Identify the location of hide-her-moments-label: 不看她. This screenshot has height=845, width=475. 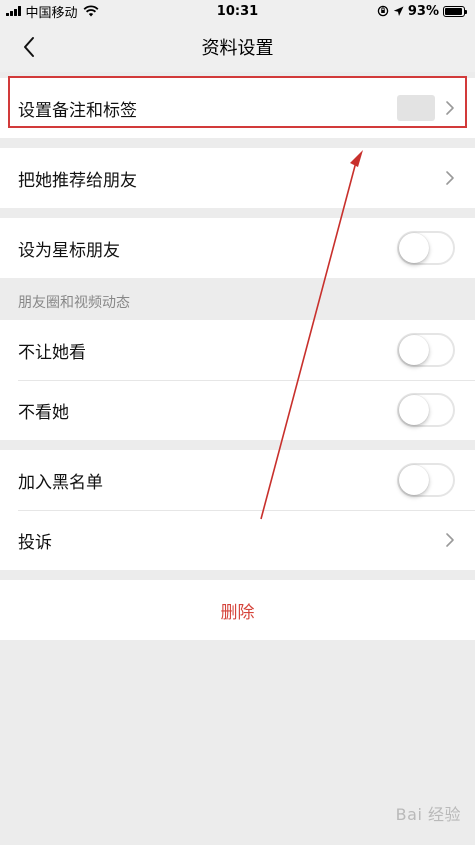
(43, 412).